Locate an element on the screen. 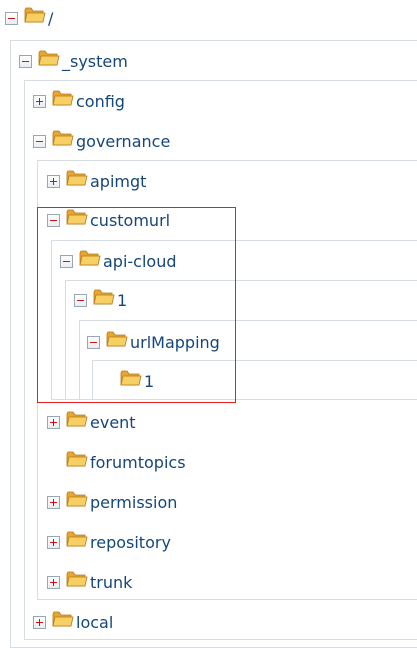  tree-node-1-leaf: 1 is located at coordinates (127, 381).